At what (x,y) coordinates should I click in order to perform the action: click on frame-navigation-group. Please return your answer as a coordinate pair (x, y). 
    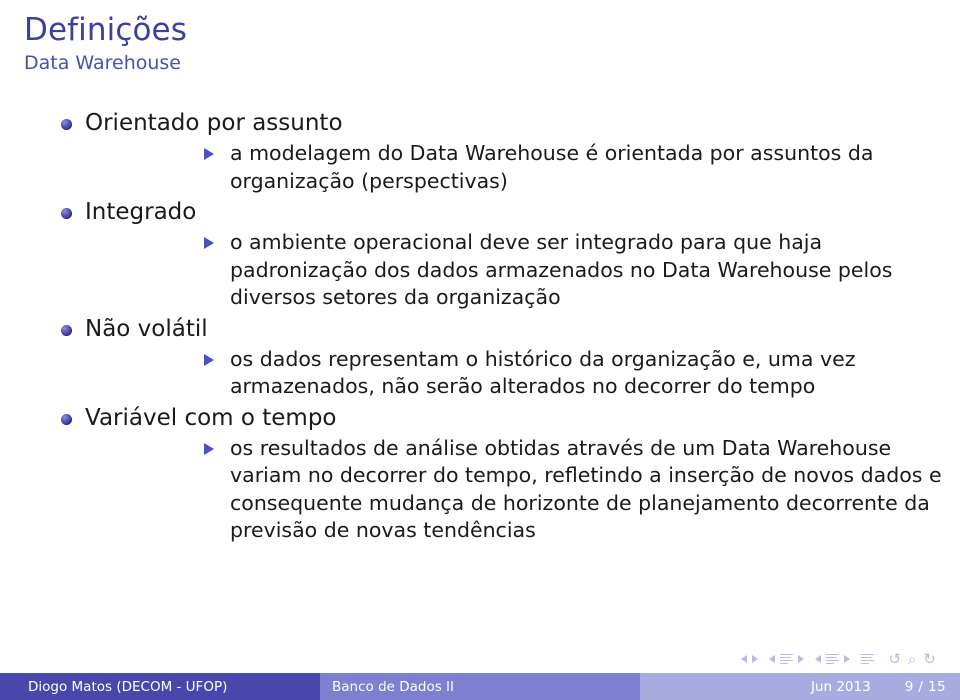
    Looking at the image, I should click on (787, 659).